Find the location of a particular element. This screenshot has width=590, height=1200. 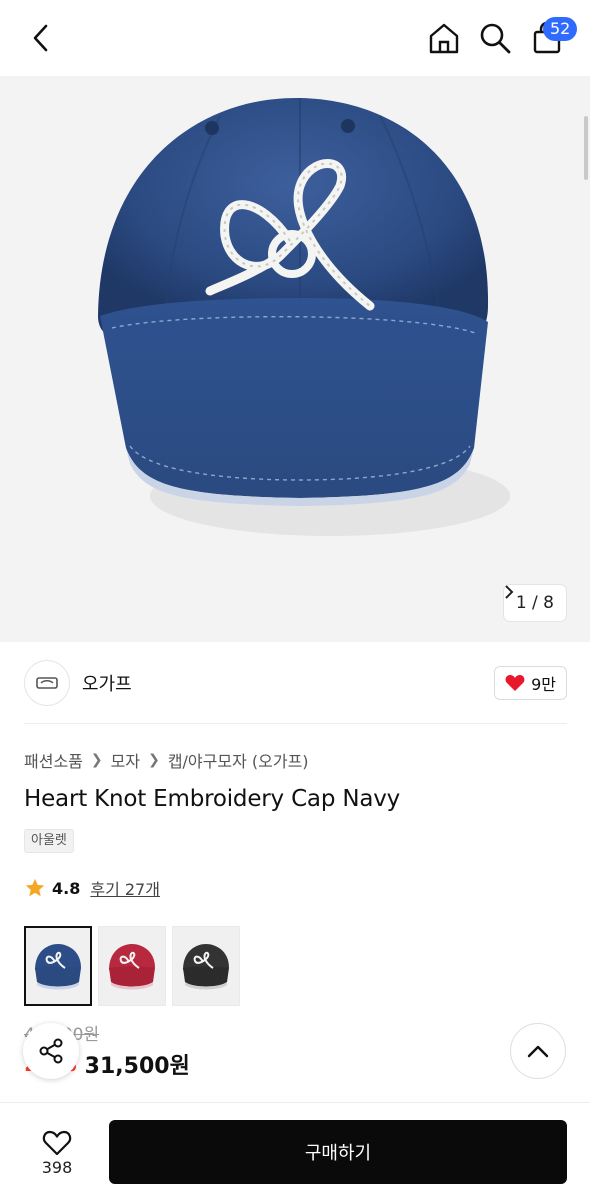

scrollbar is located at coordinates (586, 148).